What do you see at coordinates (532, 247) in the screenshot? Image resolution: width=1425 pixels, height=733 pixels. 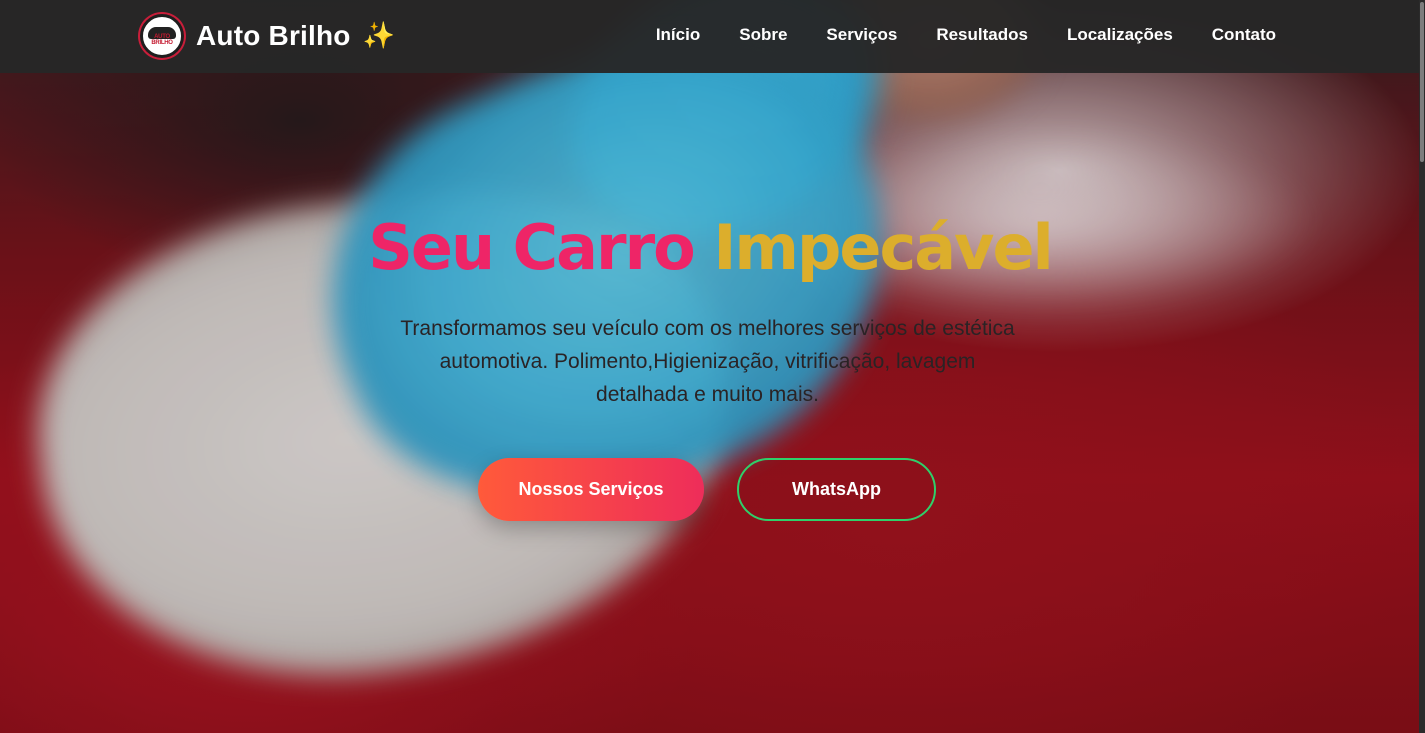 I see `hero-title-part1: Seu Carro` at bounding box center [532, 247].